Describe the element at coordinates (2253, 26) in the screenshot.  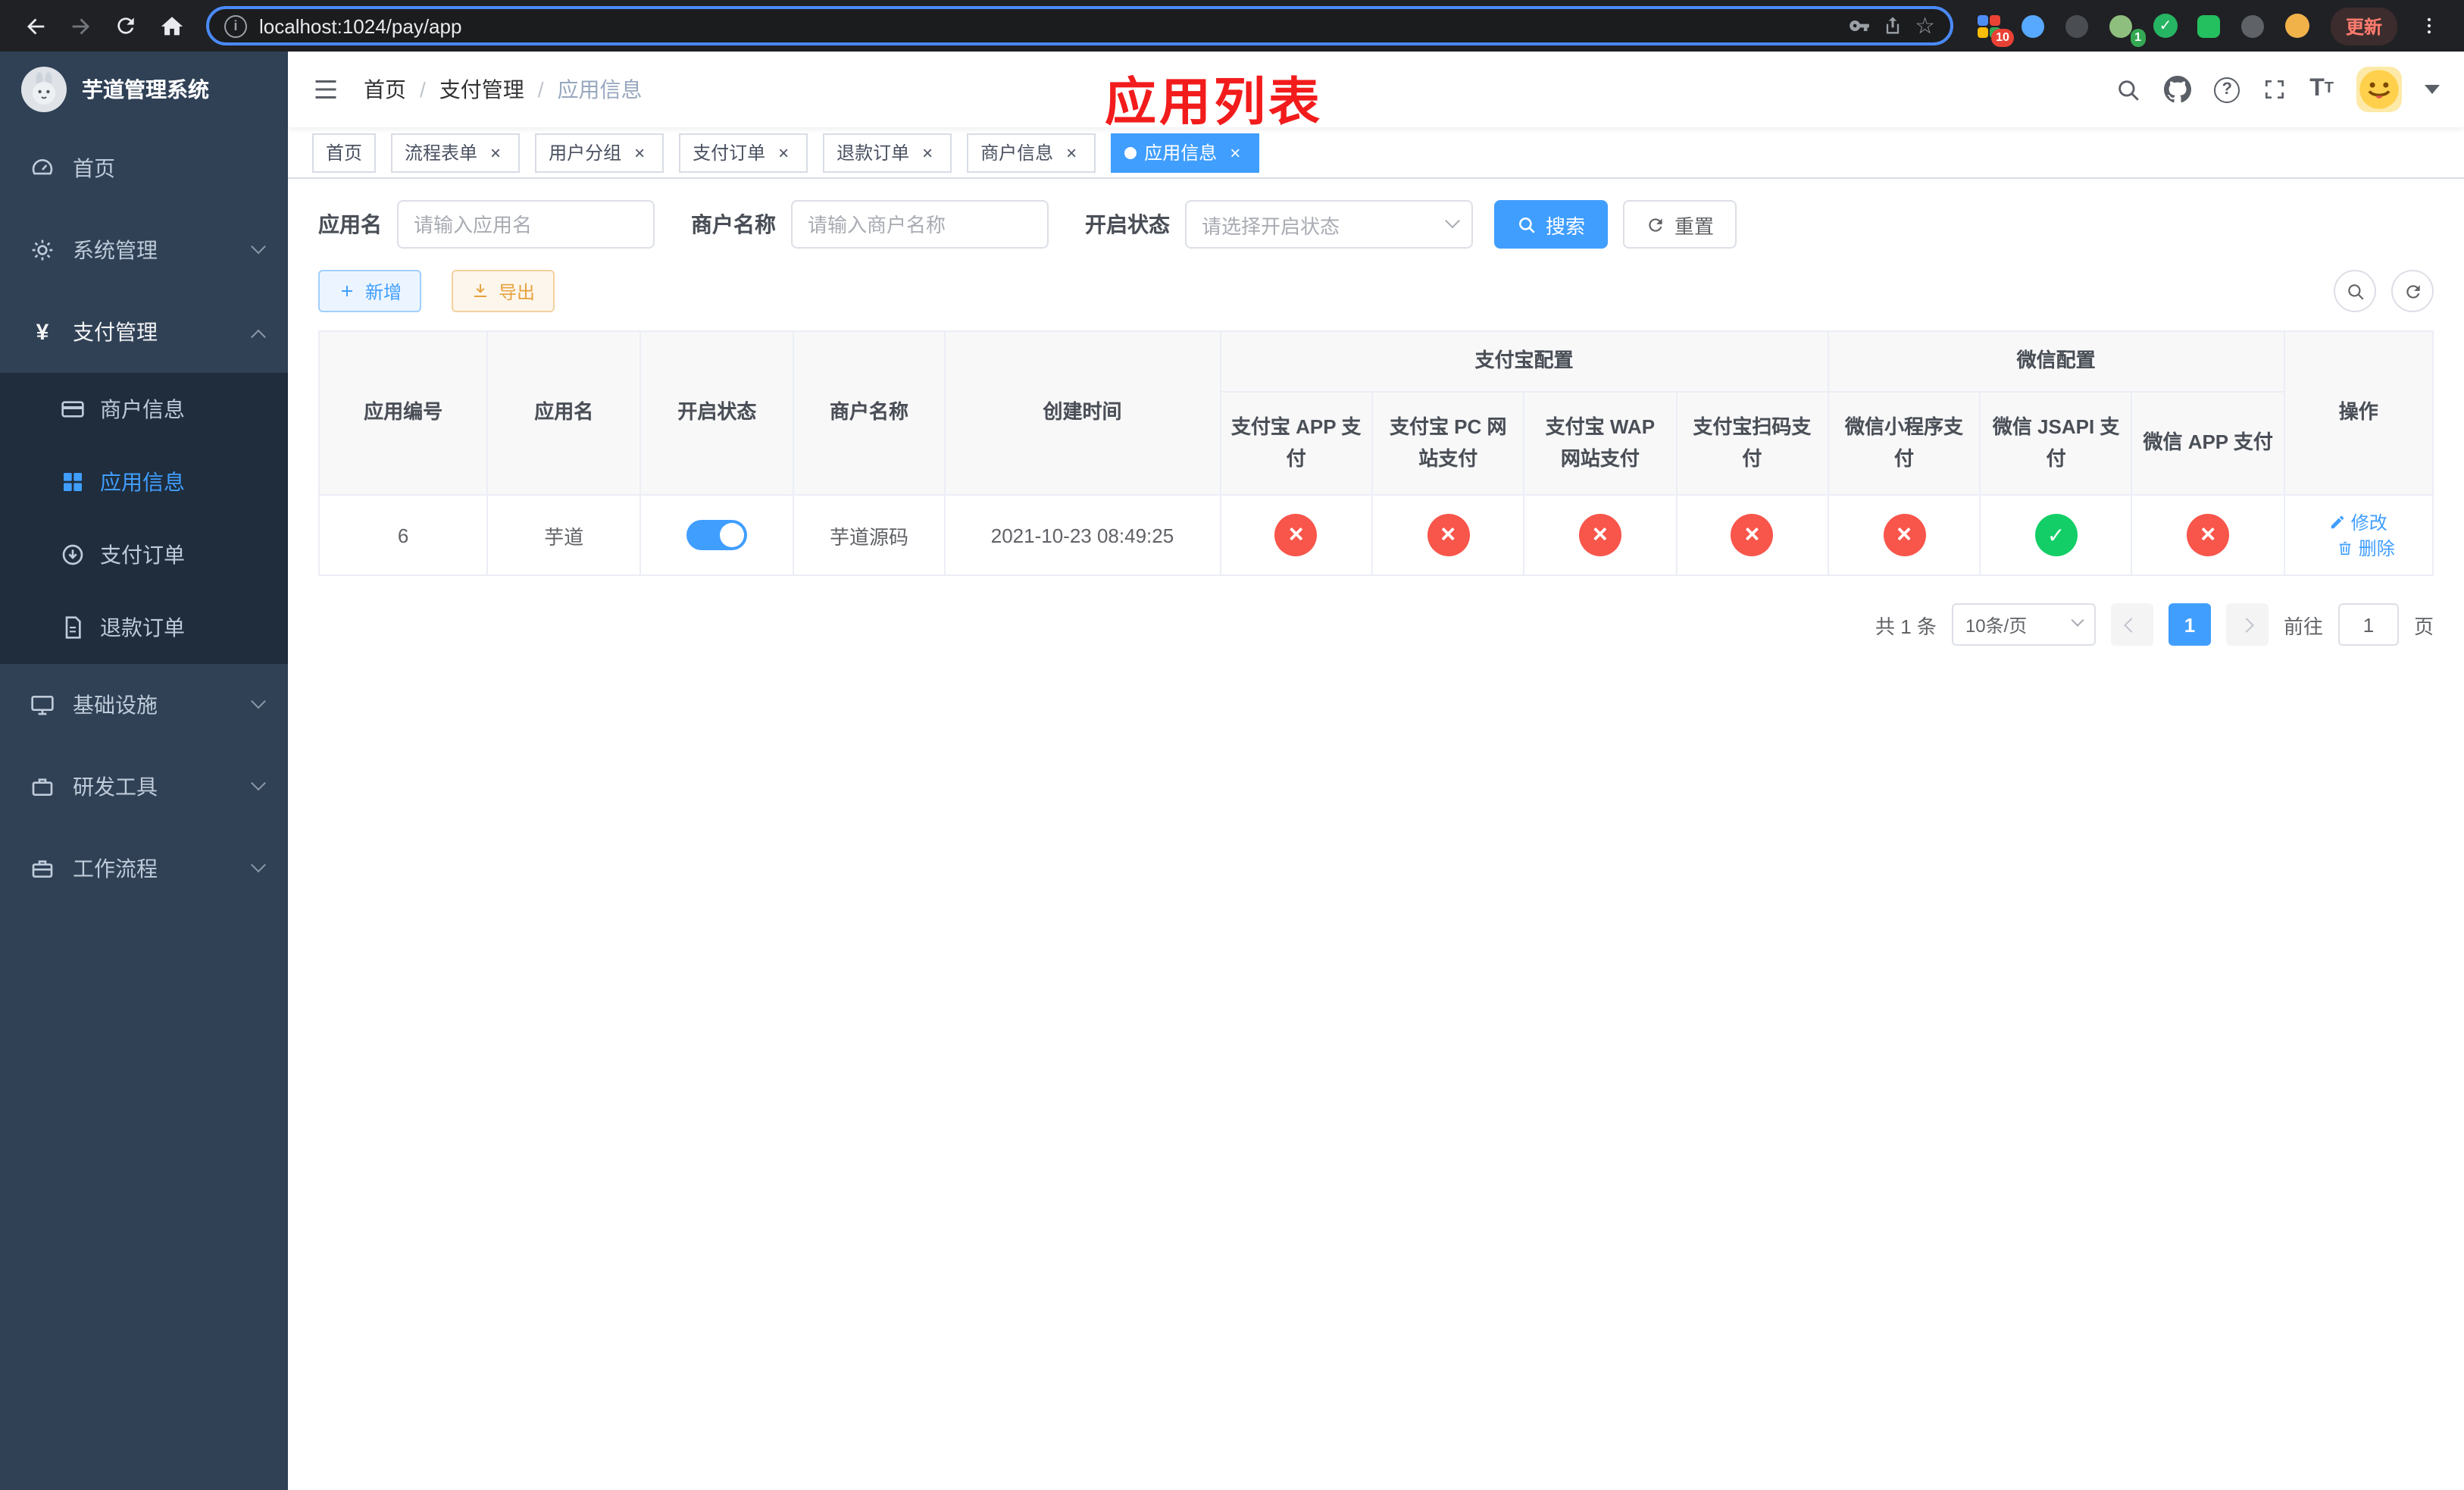
I see `extension-icon-puzzle` at that location.